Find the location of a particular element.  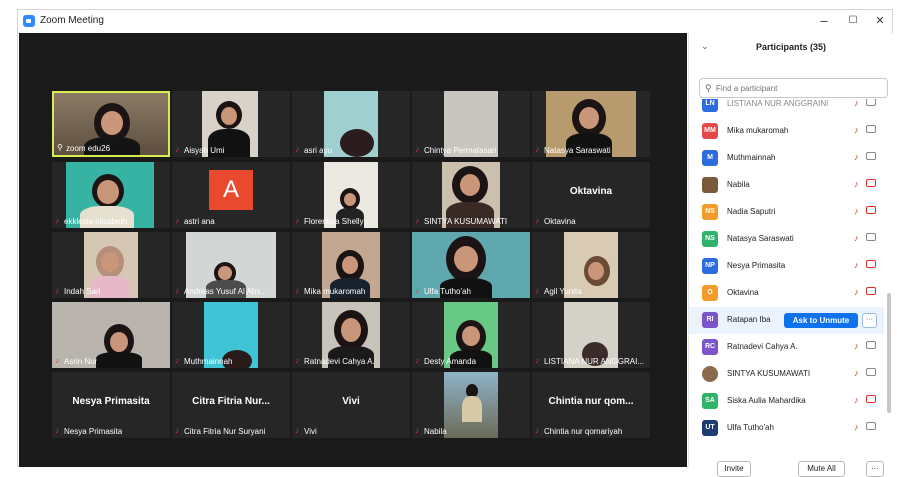

search-box: ⚲ is located at coordinates (793, 88).